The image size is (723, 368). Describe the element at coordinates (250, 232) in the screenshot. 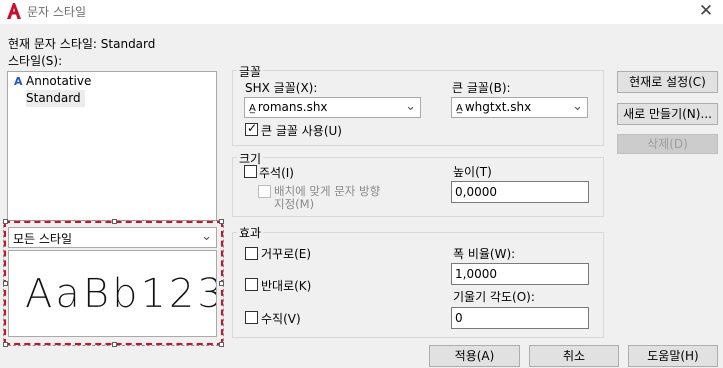

I see `effects-group-title: 효과` at that location.